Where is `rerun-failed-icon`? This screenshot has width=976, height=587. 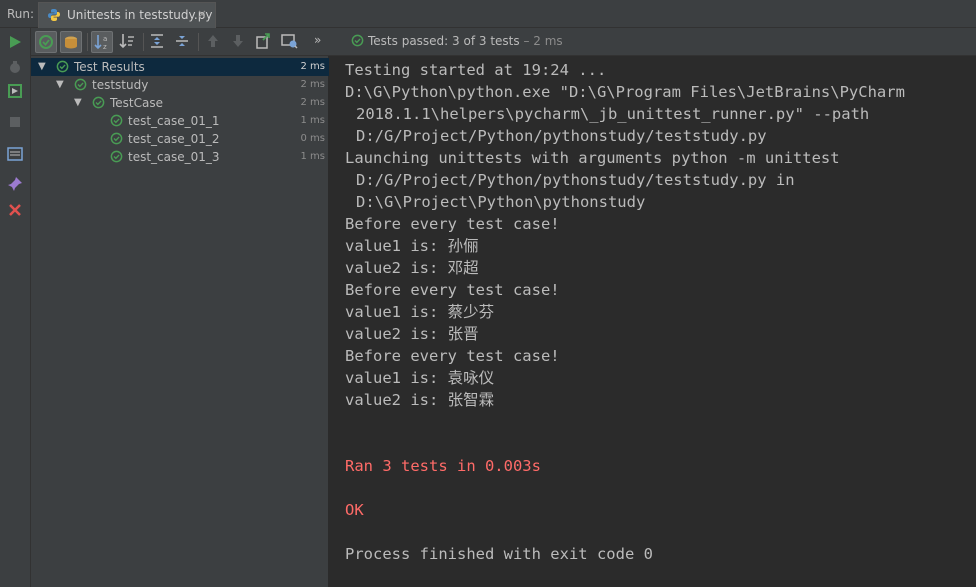
rerun-failed-icon is located at coordinates (15, 91).